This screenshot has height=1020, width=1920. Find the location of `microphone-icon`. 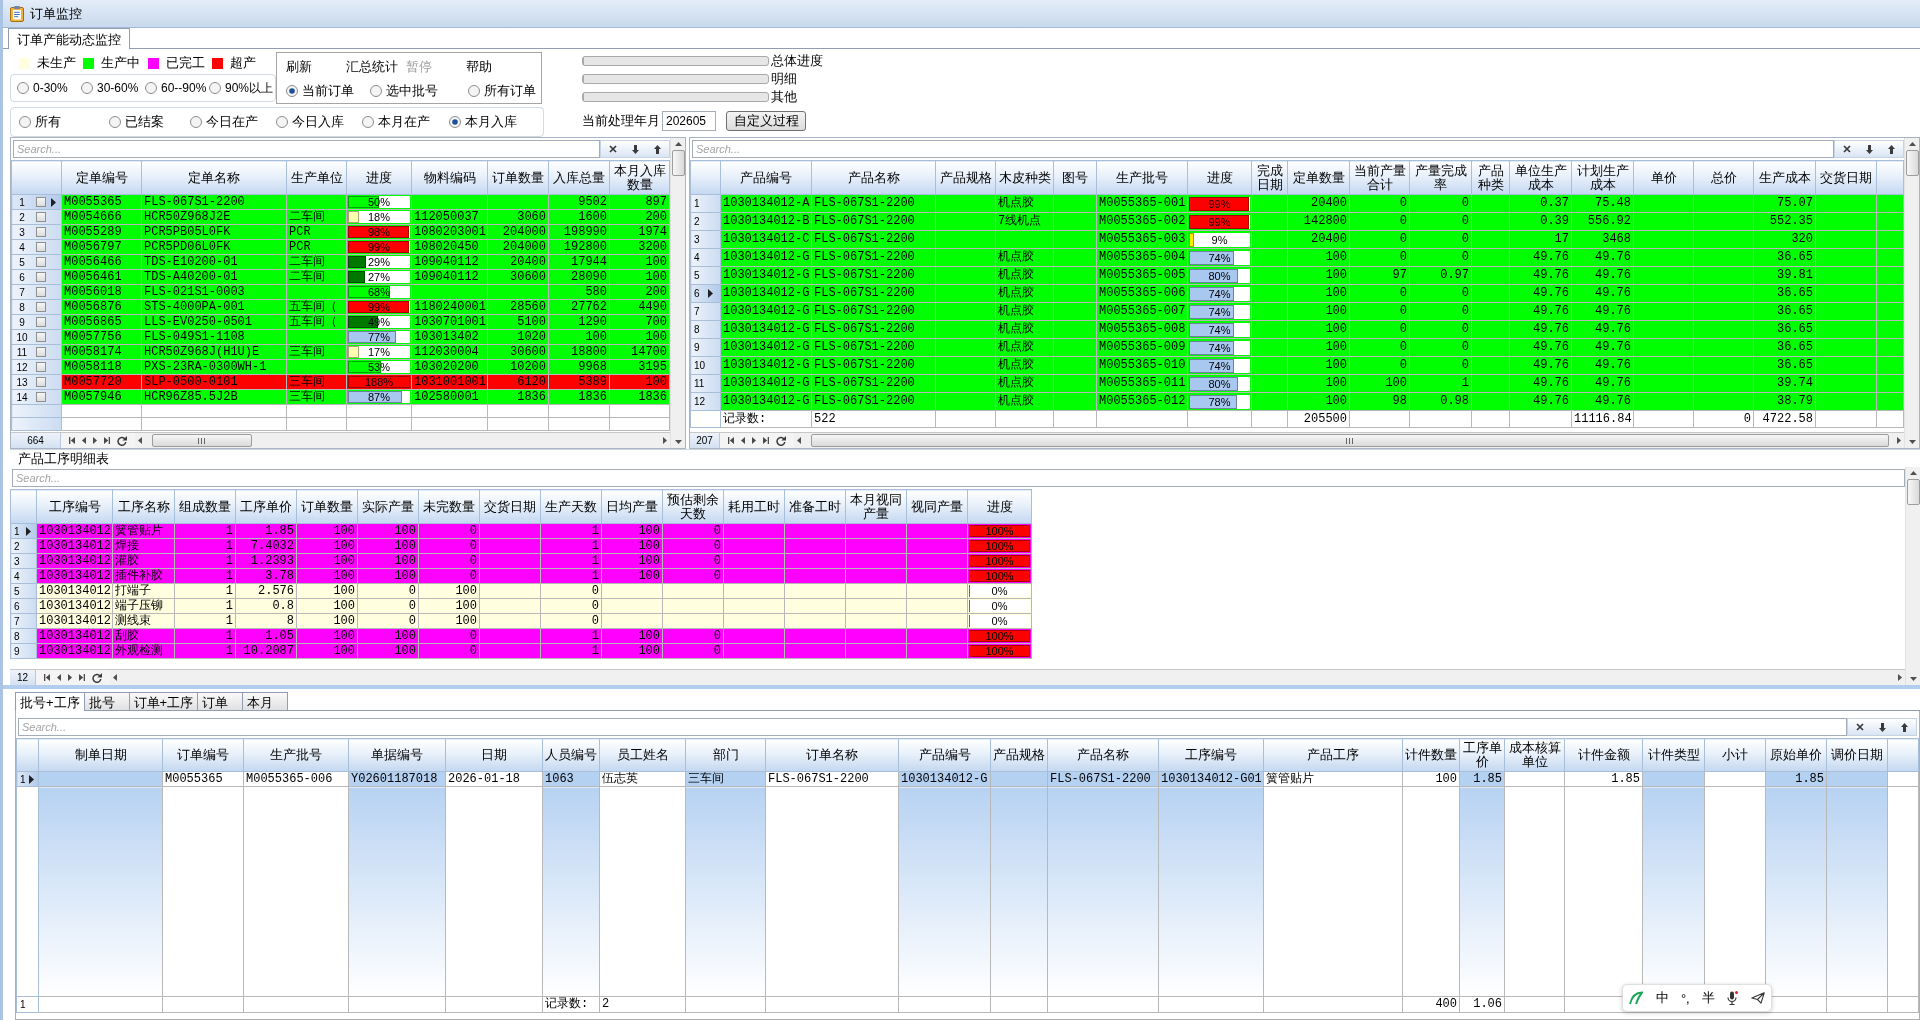

microphone-icon is located at coordinates (1733, 998).